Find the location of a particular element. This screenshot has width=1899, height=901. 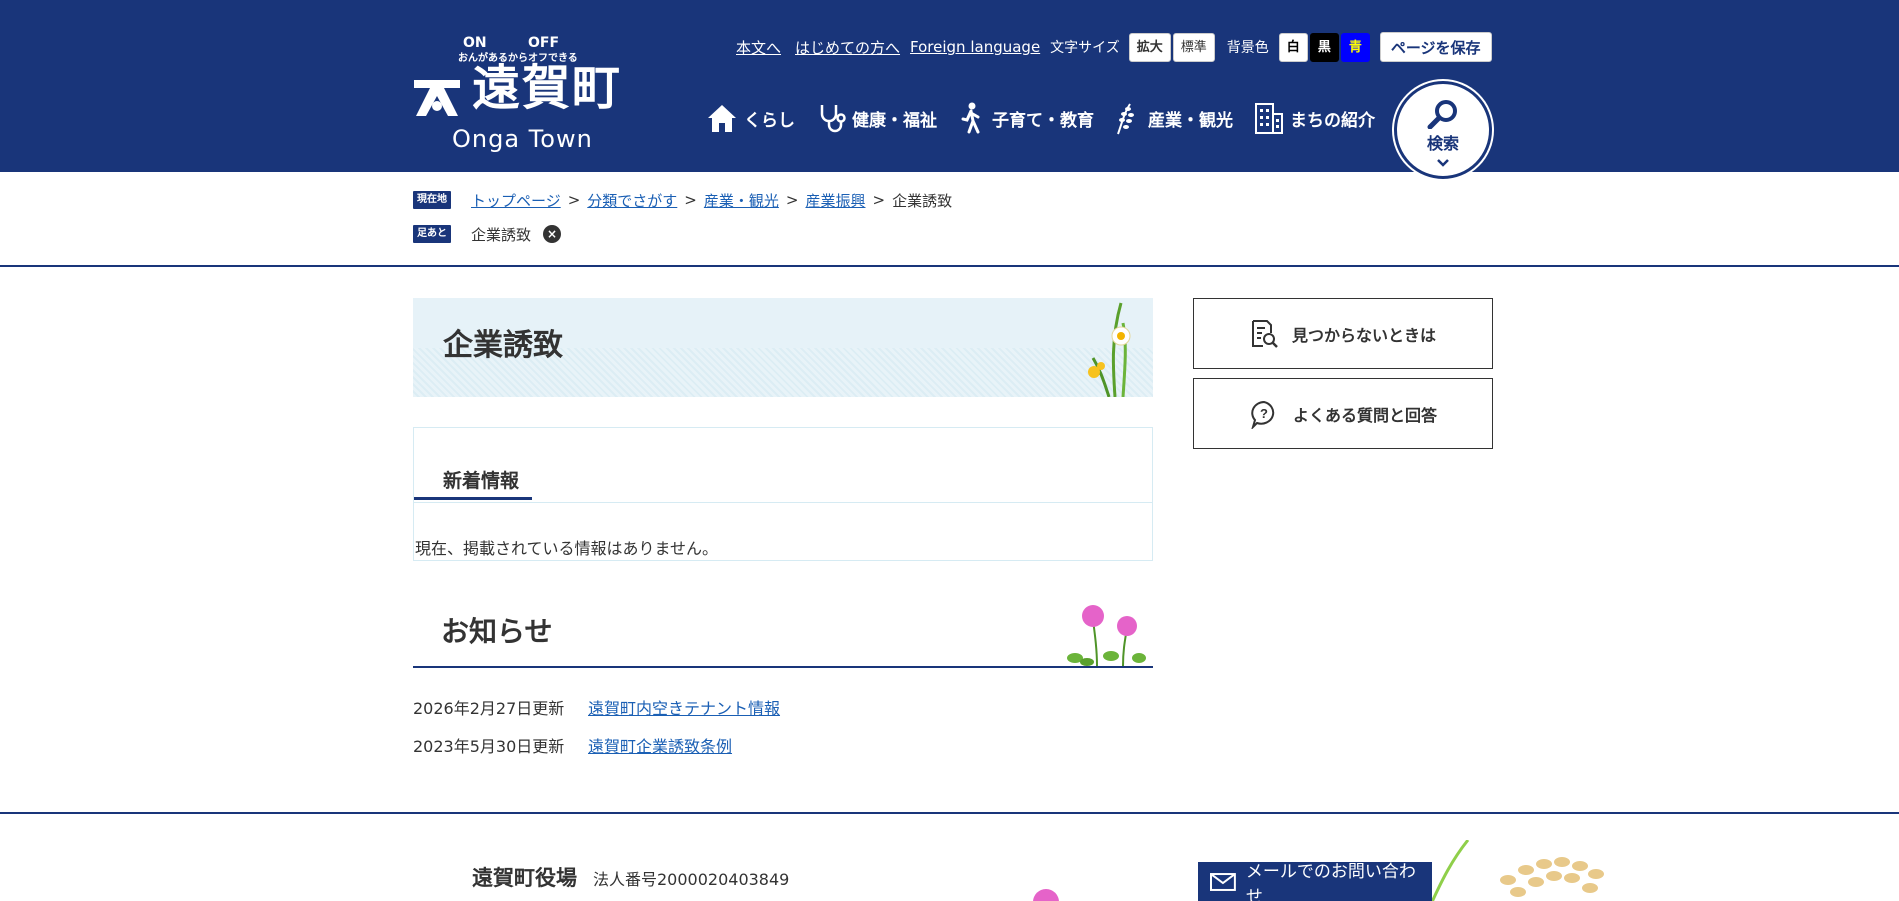

chevron-down-icon is located at coordinates (1443, 163).